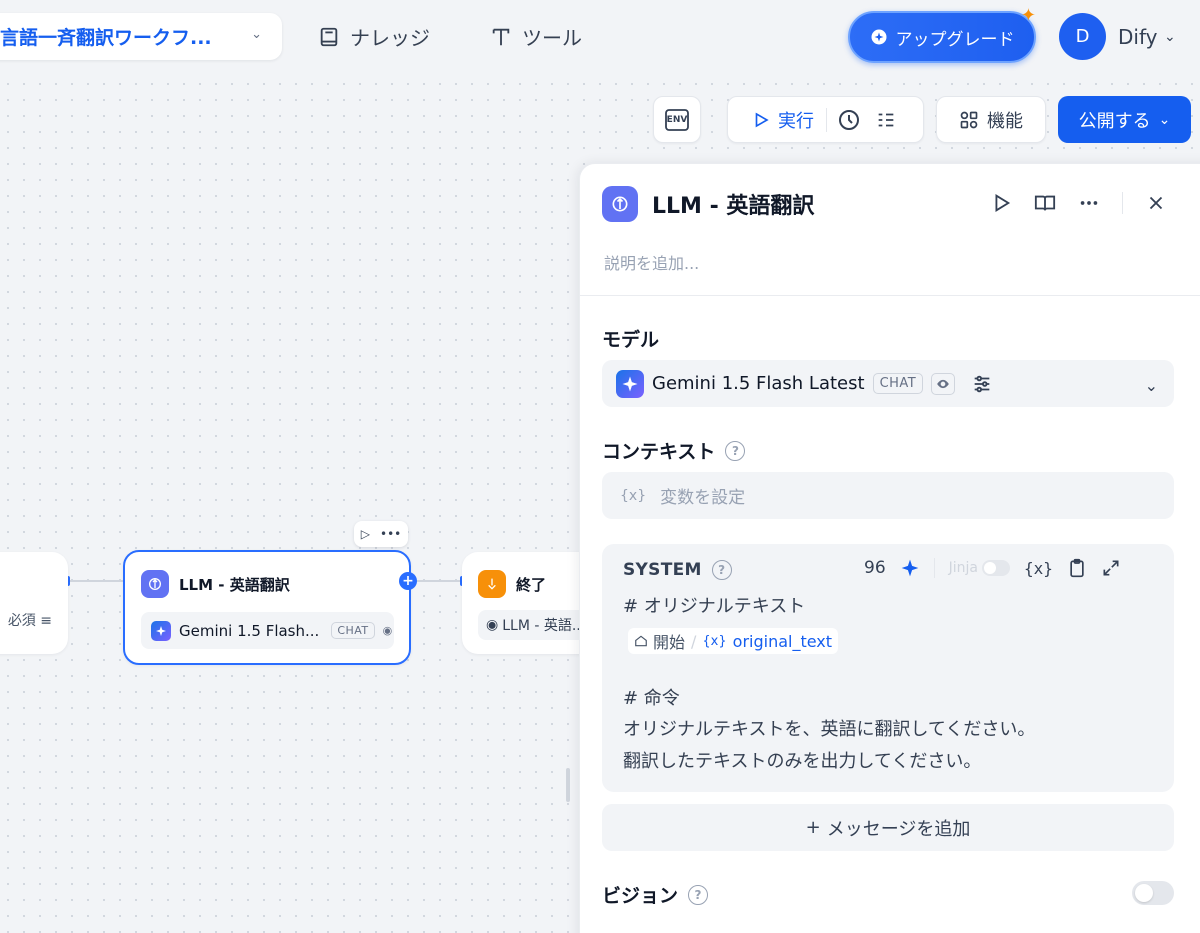 This screenshot has height=933, width=1200. I want to click on avatar: D, so click(1082, 36).